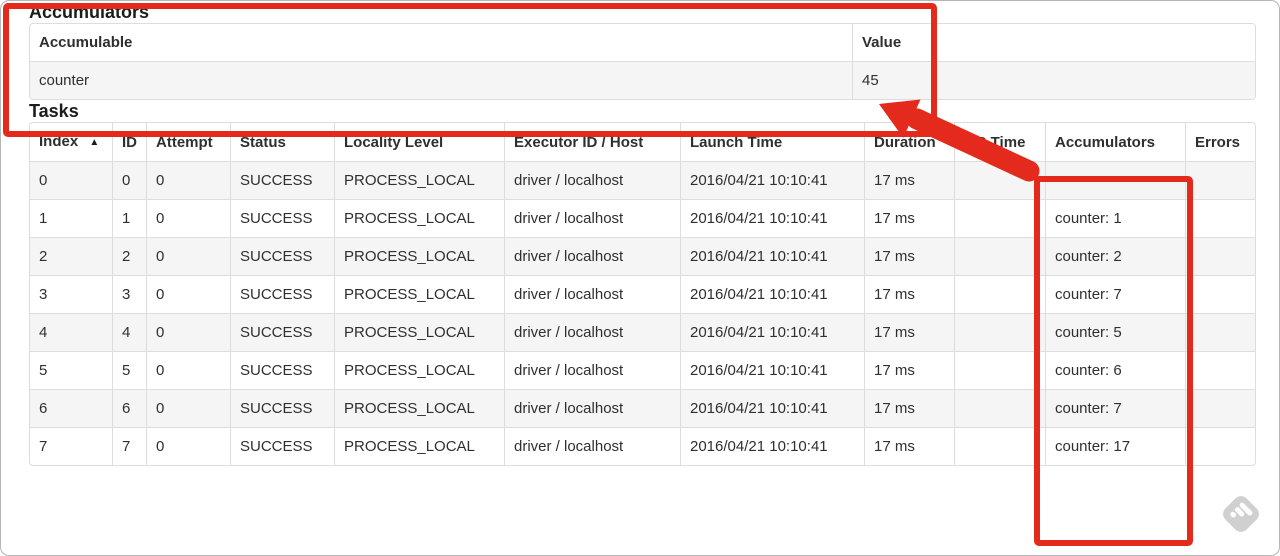 Image resolution: width=1280 pixels, height=556 pixels. I want to click on sort-ascending-icon: ▲, so click(94, 142).